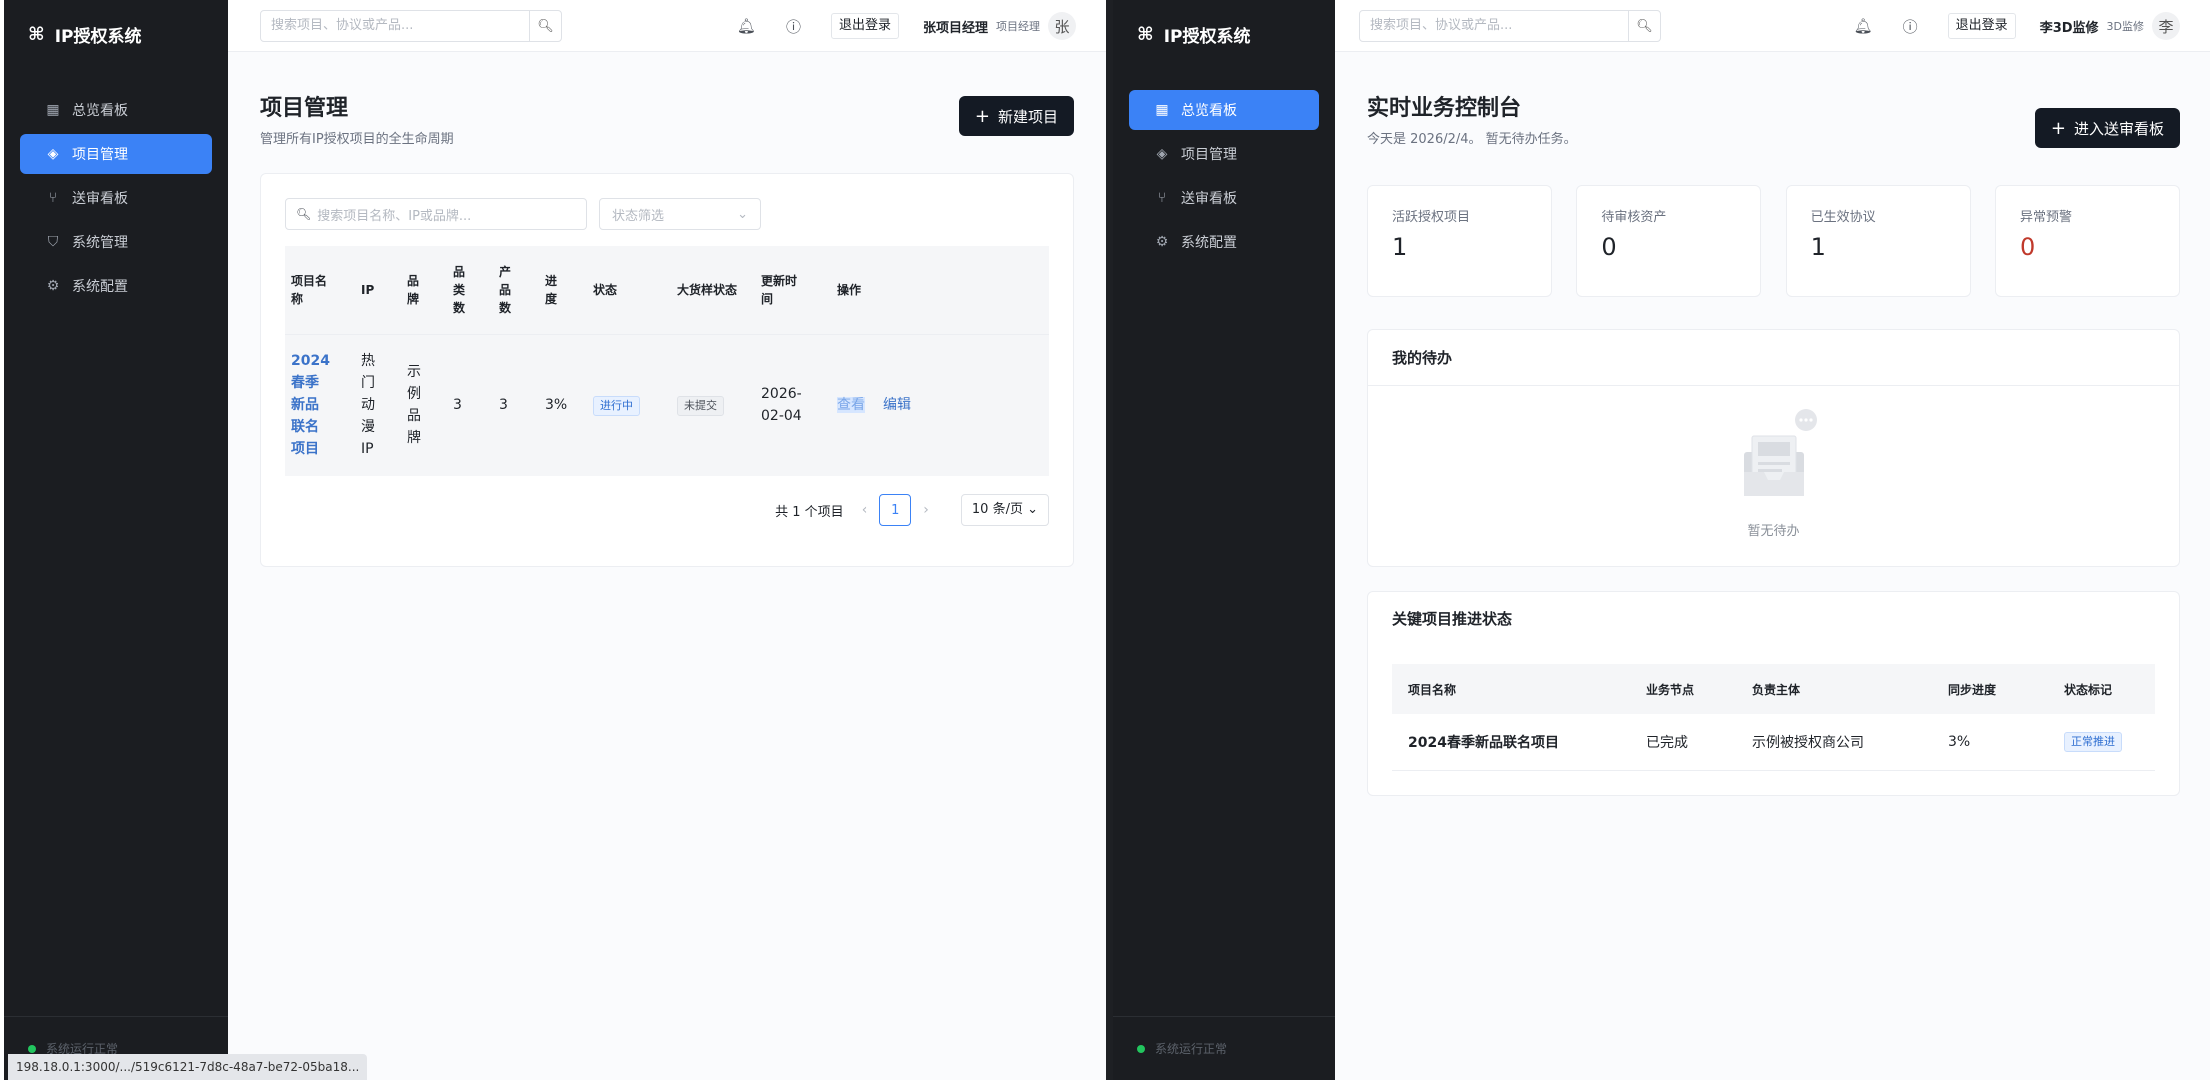  What do you see at coordinates (1990, 689) in the screenshot?
I see `column-header: 同步进度` at bounding box center [1990, 689].